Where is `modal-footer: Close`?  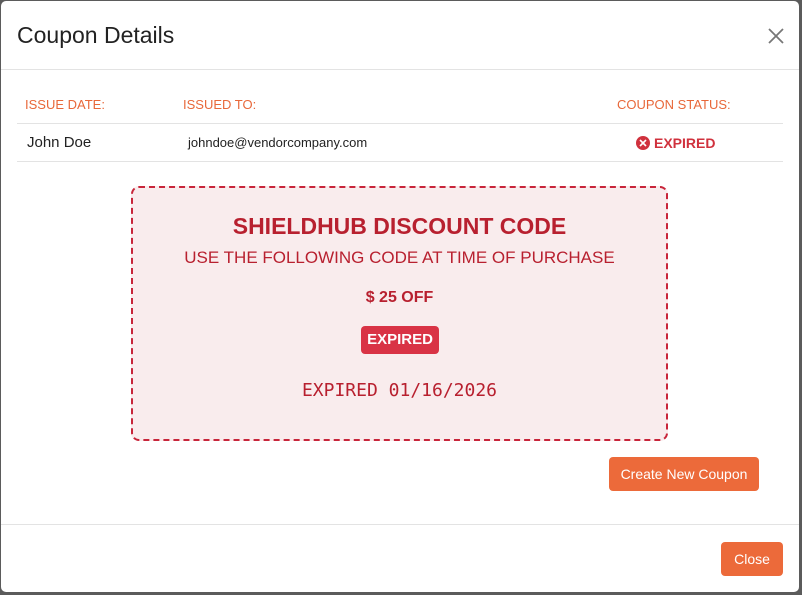
modal-footer: Close is located at coordinates (400, 558).